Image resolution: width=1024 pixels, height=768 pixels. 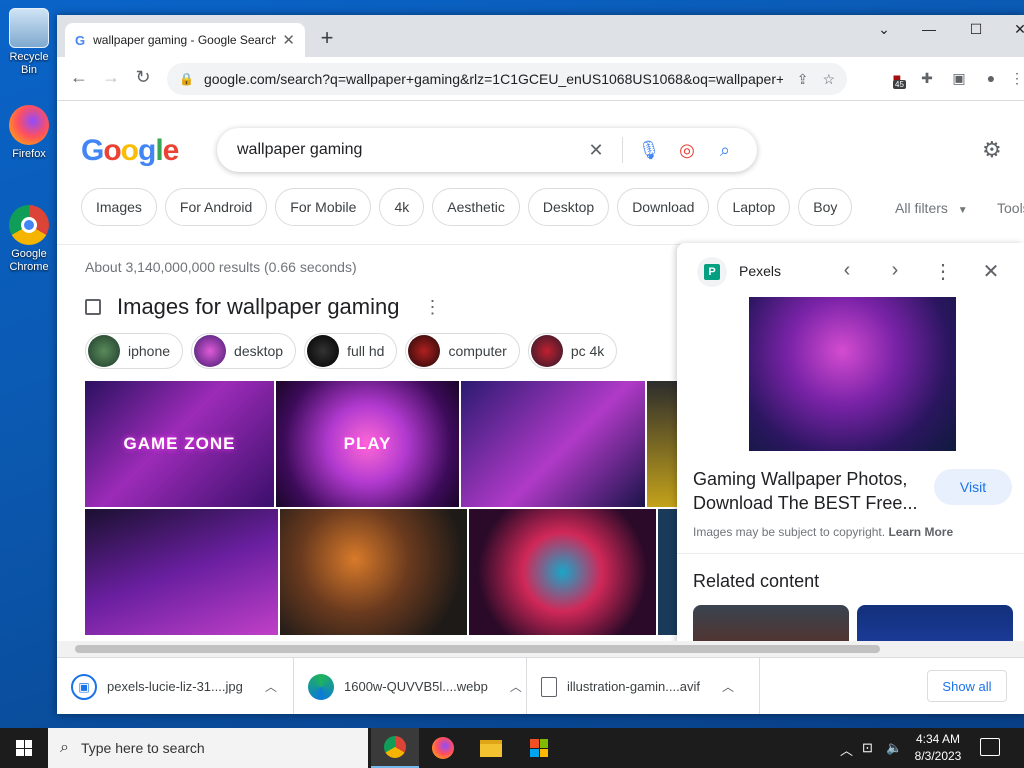 What do you see at coordinates (846, 749) in the screenshot?
I see `tray-chevron-icon: ︿` at bounding box center [846, 749].